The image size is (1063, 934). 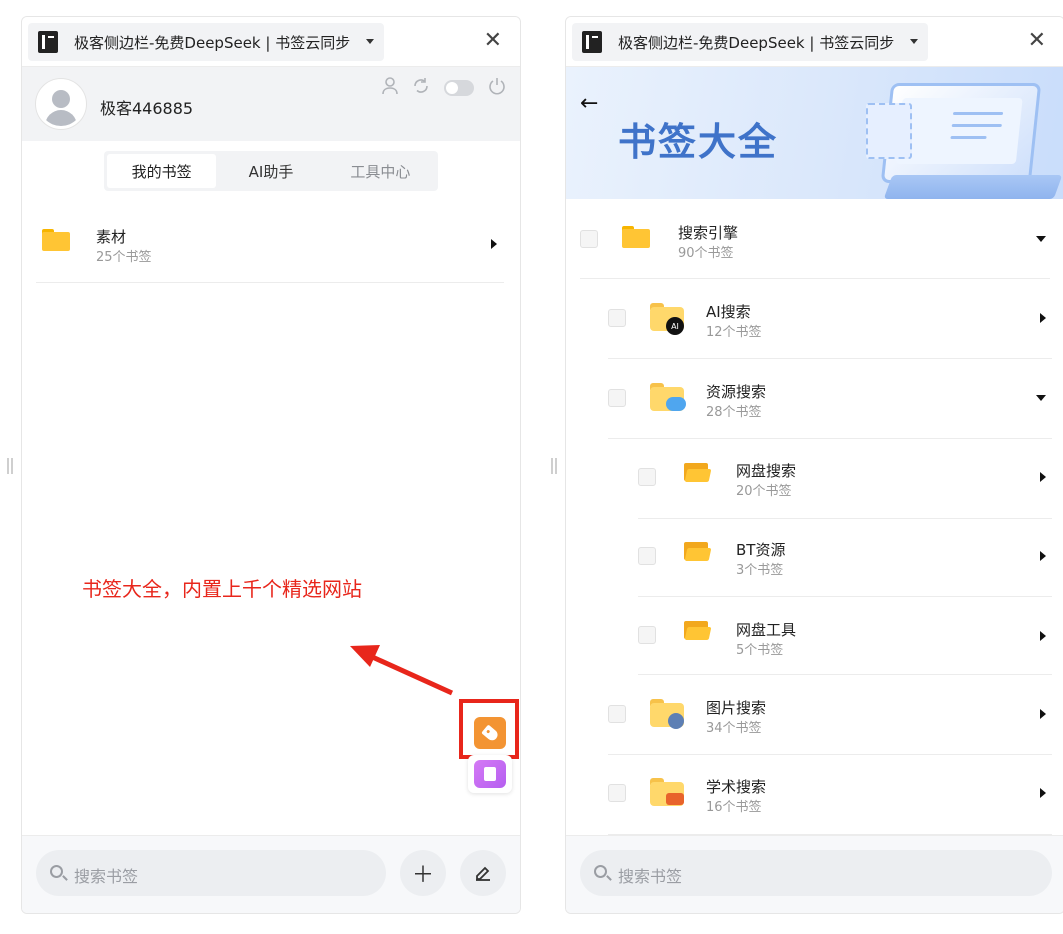 What do you see at coordinates (402, 670) in the screenshot?
I see `annotation-arrow` at bounding box center [402, 670].